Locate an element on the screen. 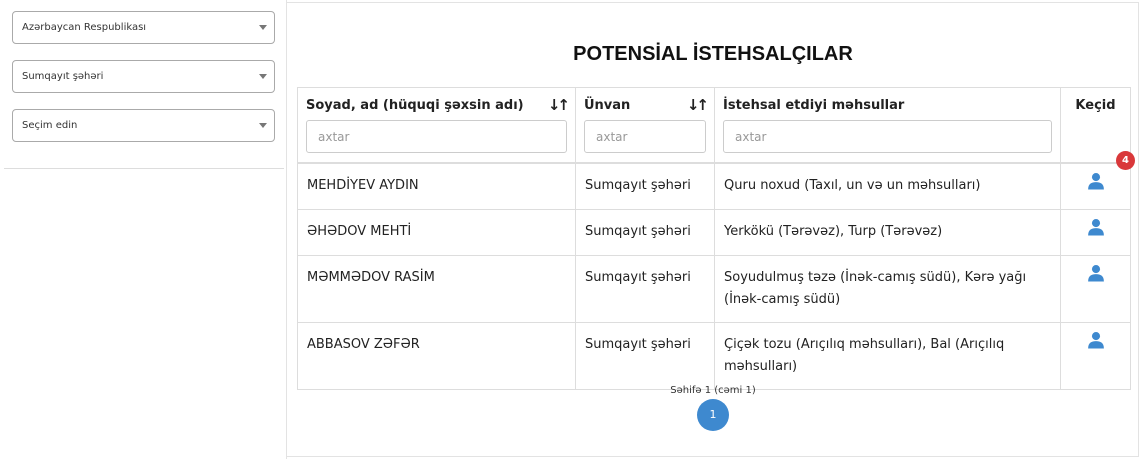 The image size is (1141, 459). column-link-label: Keçid is located at coordinates (1095, 105).